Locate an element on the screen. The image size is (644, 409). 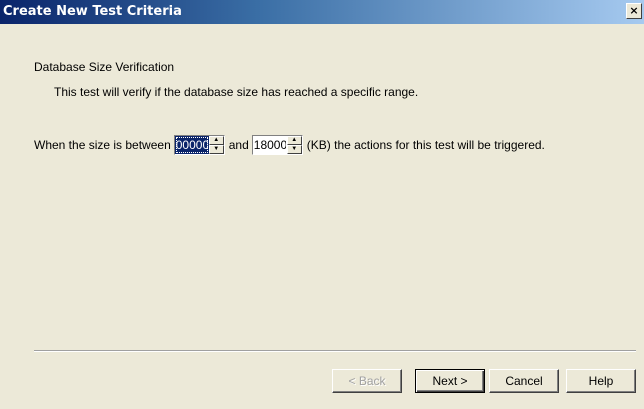
max-size-increment-button: ▲ is located at coordinates (294, 140).